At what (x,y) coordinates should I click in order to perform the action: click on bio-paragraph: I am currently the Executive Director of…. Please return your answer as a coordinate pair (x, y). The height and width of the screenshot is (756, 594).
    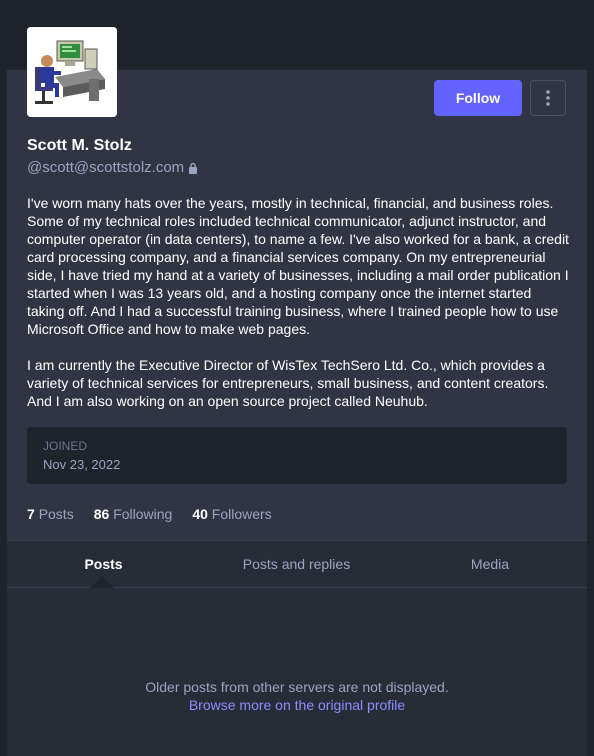
    Looking at the image, I should click on (288, 383).